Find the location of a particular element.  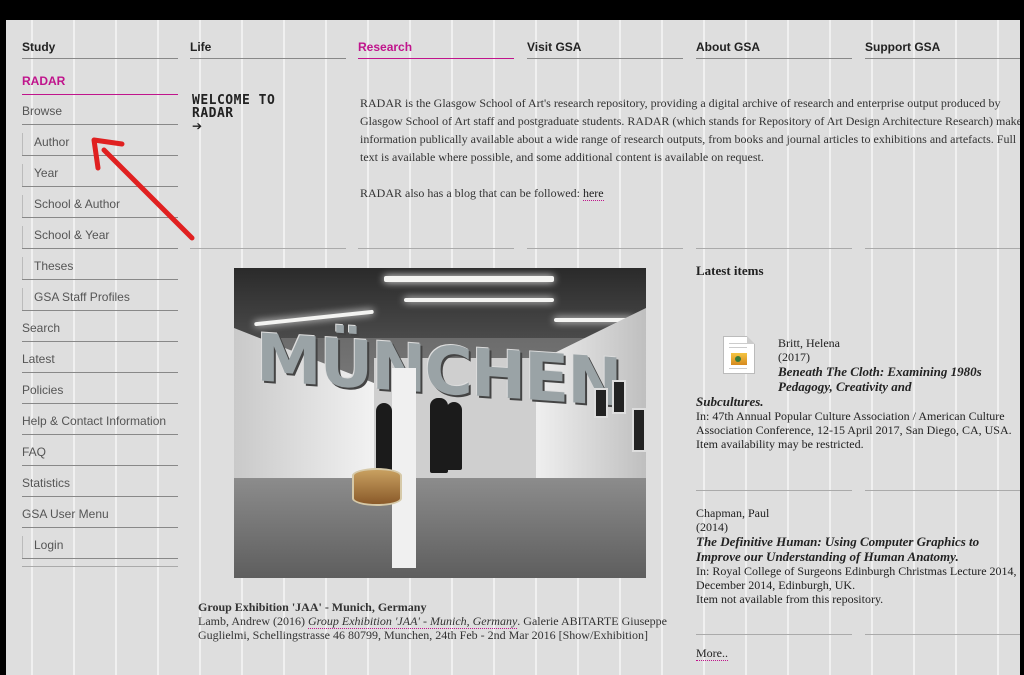

sidebar-item-help-contact: Help & Contact Information is located at coordinates (100, 423).